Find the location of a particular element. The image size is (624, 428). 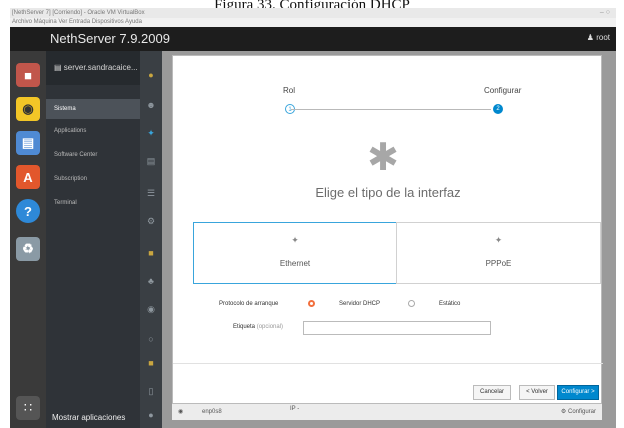

help-icon: ? is located at coordinates (28, 211).